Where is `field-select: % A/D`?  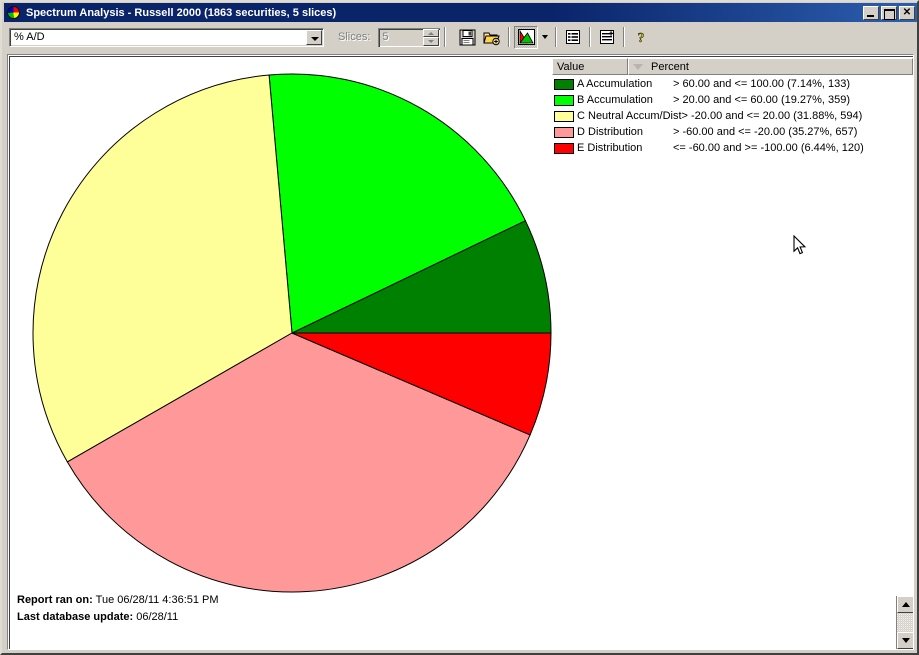 field-select: % A/D is located at coordinates (166, 37).